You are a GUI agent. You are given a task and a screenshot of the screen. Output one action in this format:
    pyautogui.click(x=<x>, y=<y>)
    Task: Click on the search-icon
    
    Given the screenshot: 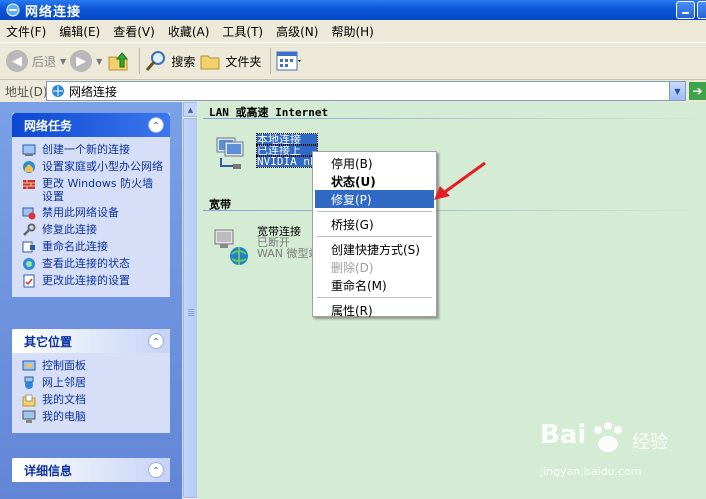 What is the action you would take?
    pyautogui.click(x=156, y=61)
    